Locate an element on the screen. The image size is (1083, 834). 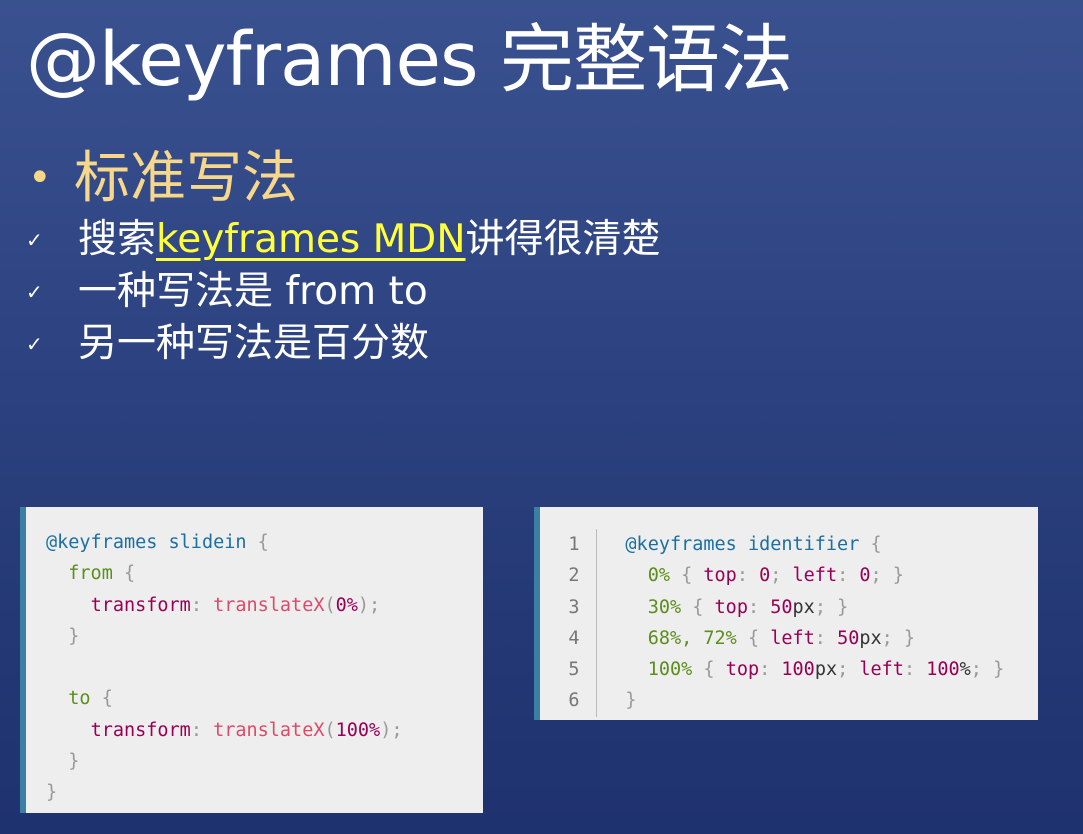
code-token: to is located at coordinates (79, 699).